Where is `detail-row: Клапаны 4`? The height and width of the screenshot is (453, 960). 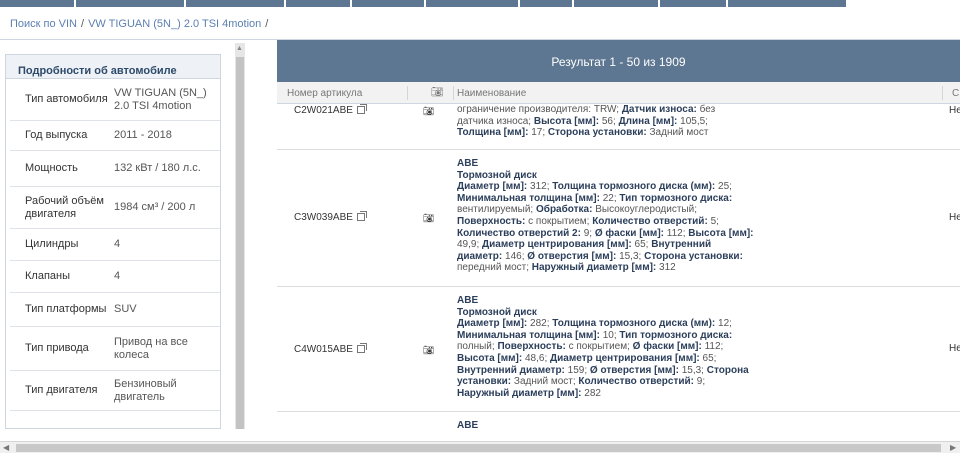
detail-row: Клапаны 4 is located at coordinates (115, 277).